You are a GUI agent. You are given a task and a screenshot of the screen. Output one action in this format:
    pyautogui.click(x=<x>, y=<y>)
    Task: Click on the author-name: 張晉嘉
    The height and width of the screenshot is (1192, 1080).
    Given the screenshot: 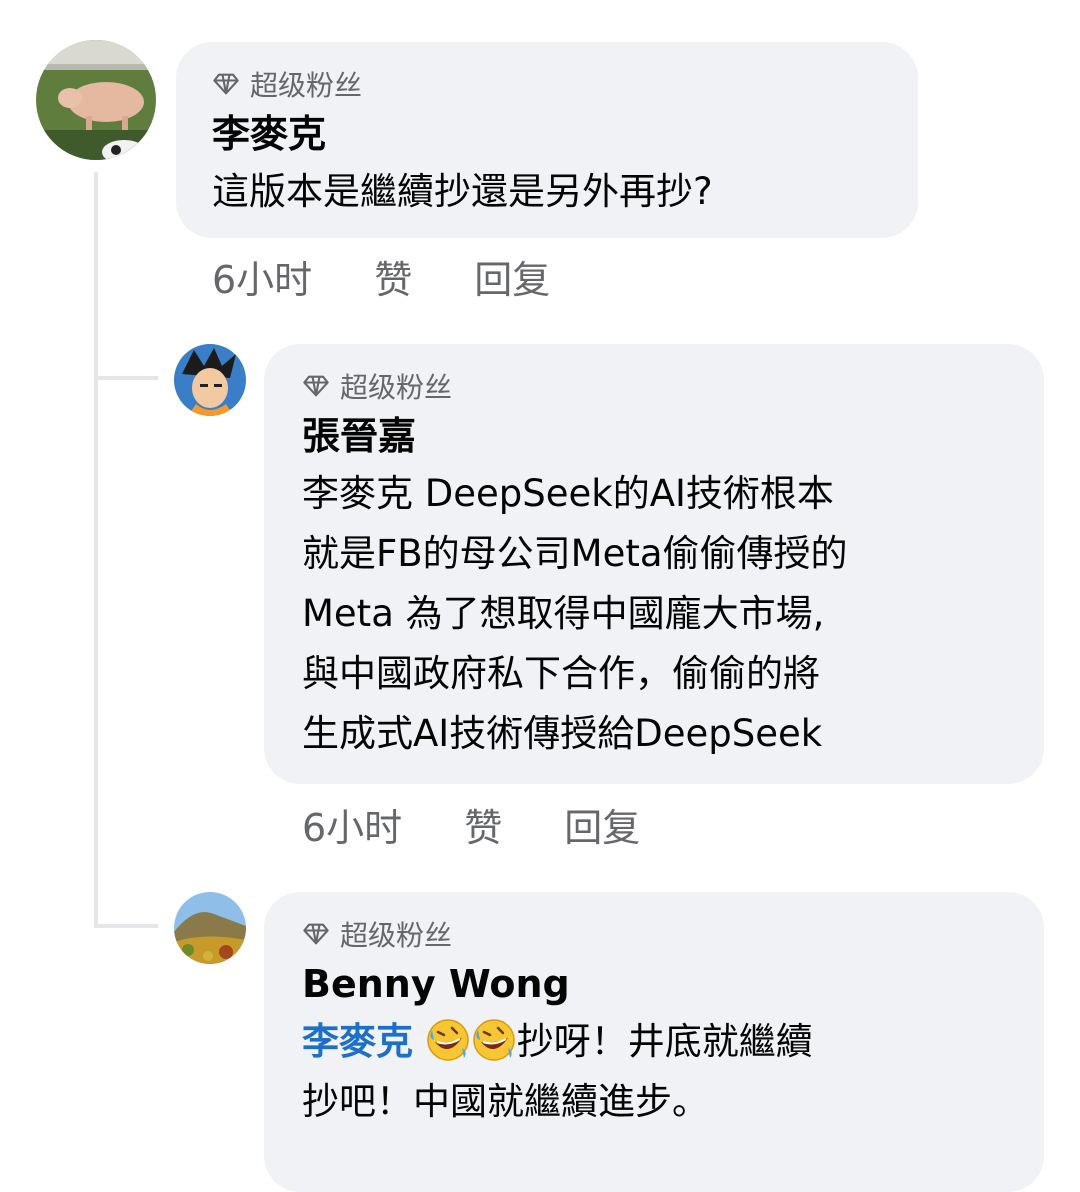 What is the action you would take?
    pyautogui.click(x=654, y=436)
    